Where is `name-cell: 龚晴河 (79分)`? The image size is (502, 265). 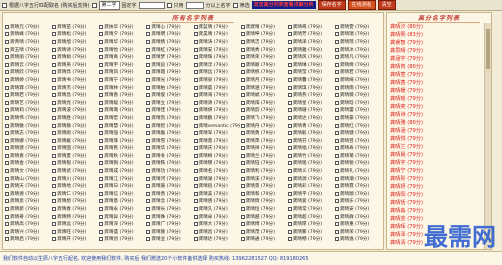
name-cell: 龚晴河 (79分) is located at coordinates (169, 179).